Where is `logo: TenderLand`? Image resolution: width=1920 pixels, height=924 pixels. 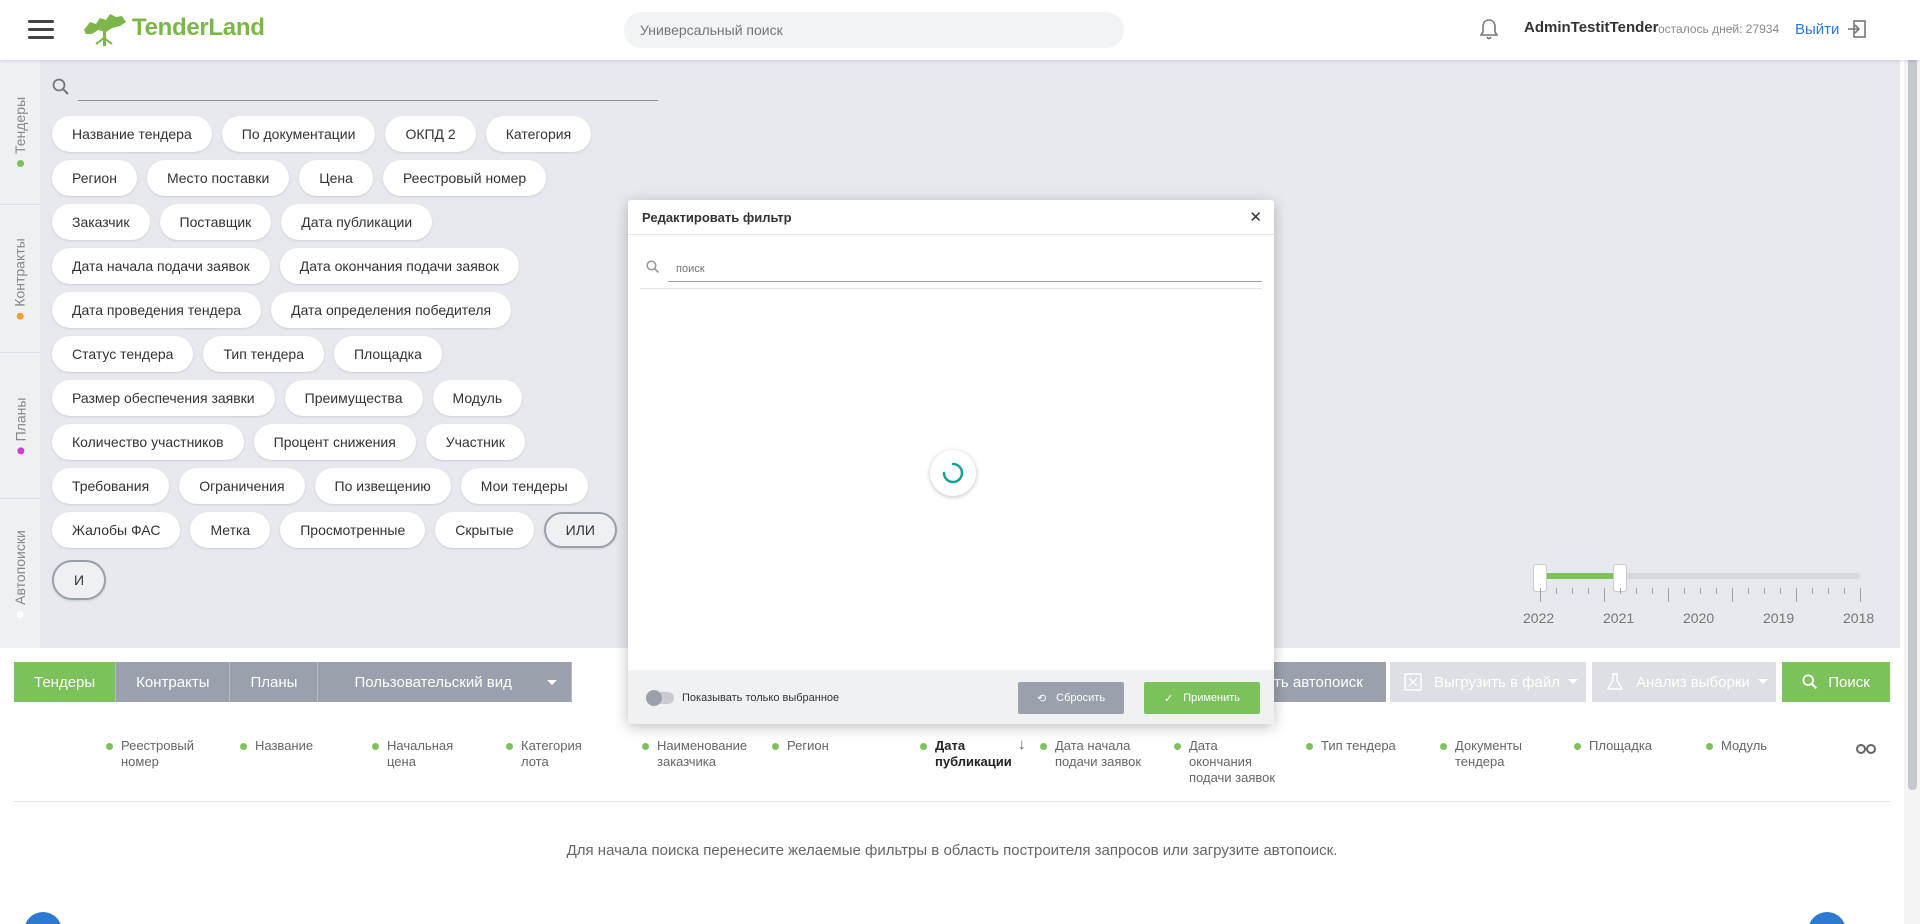
logo: TenderLand is located at coordinates (173, 28).